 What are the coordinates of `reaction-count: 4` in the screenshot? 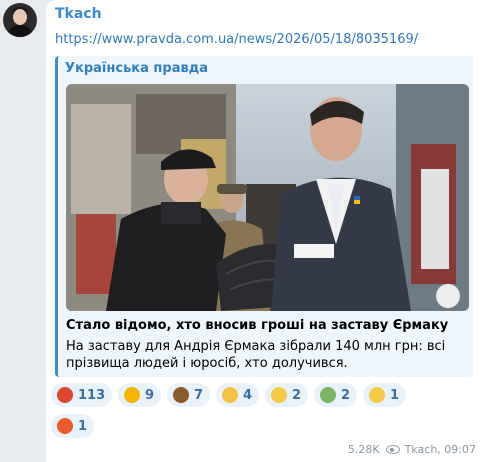 It's located at (248, 395).